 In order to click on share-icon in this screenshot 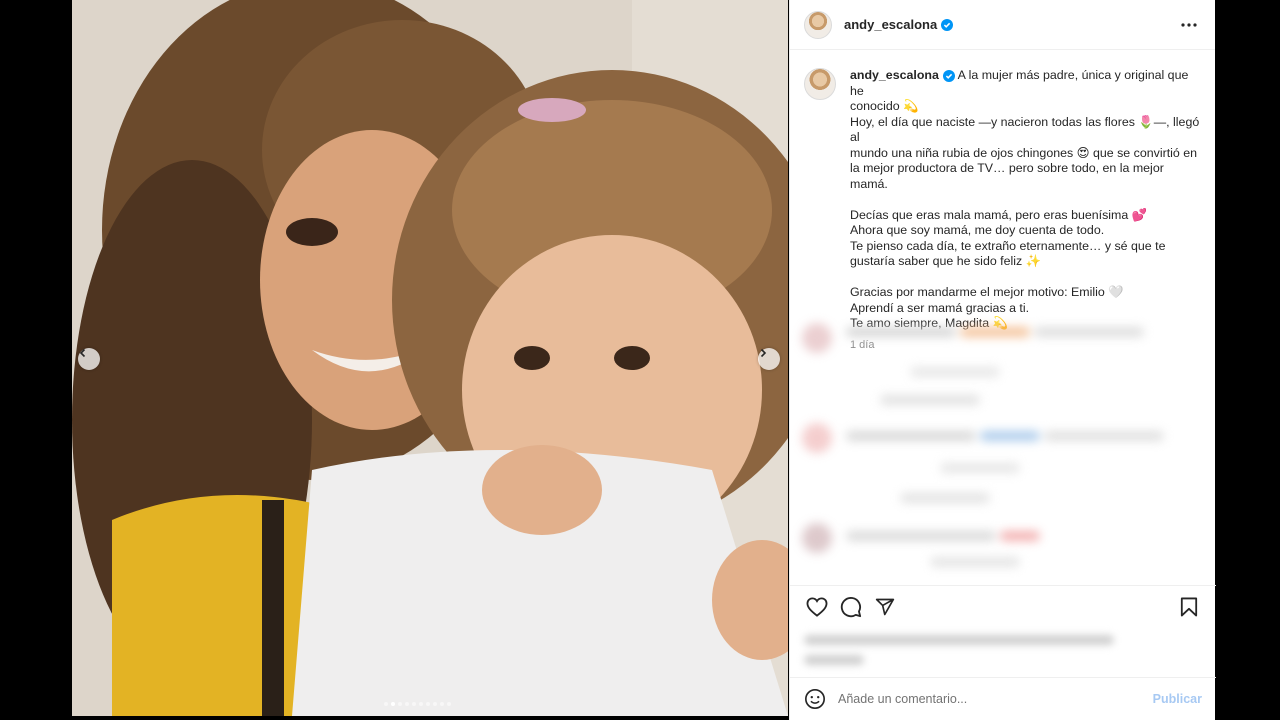, I will do `click(885, 607)`.